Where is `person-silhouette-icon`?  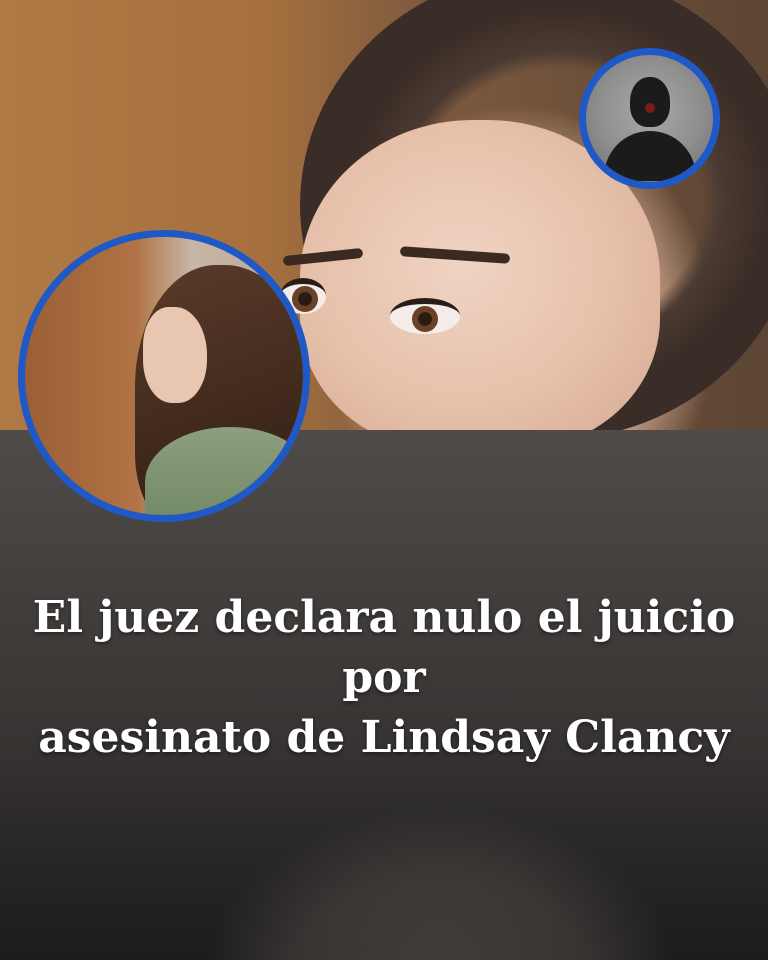
person-silhouette-icon is located at coordinates (650, 102).